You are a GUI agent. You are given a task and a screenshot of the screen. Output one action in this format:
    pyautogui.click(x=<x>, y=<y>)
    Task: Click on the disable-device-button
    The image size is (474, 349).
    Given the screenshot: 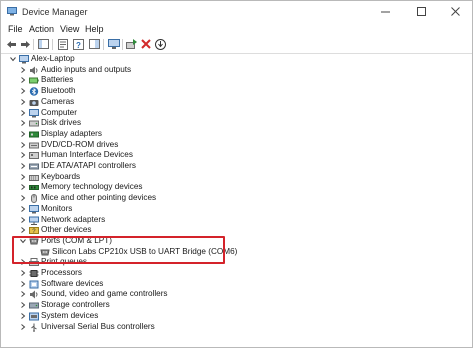 What is the action you would take?
    pyautogui.click(x=146, y=44)
    